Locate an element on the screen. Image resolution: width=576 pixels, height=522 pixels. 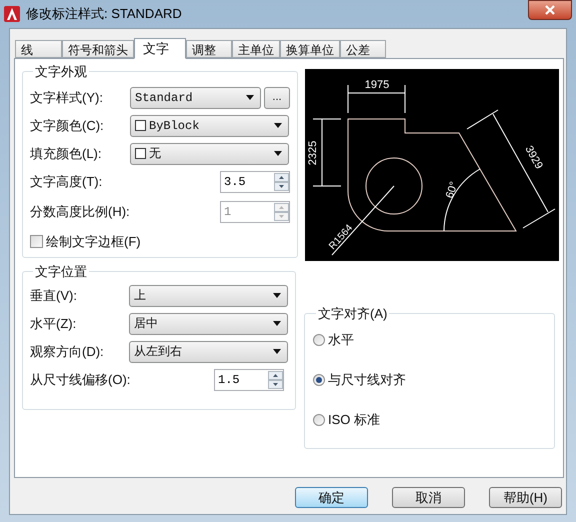
dropdown: 无 is located at coordinates (209, 153).